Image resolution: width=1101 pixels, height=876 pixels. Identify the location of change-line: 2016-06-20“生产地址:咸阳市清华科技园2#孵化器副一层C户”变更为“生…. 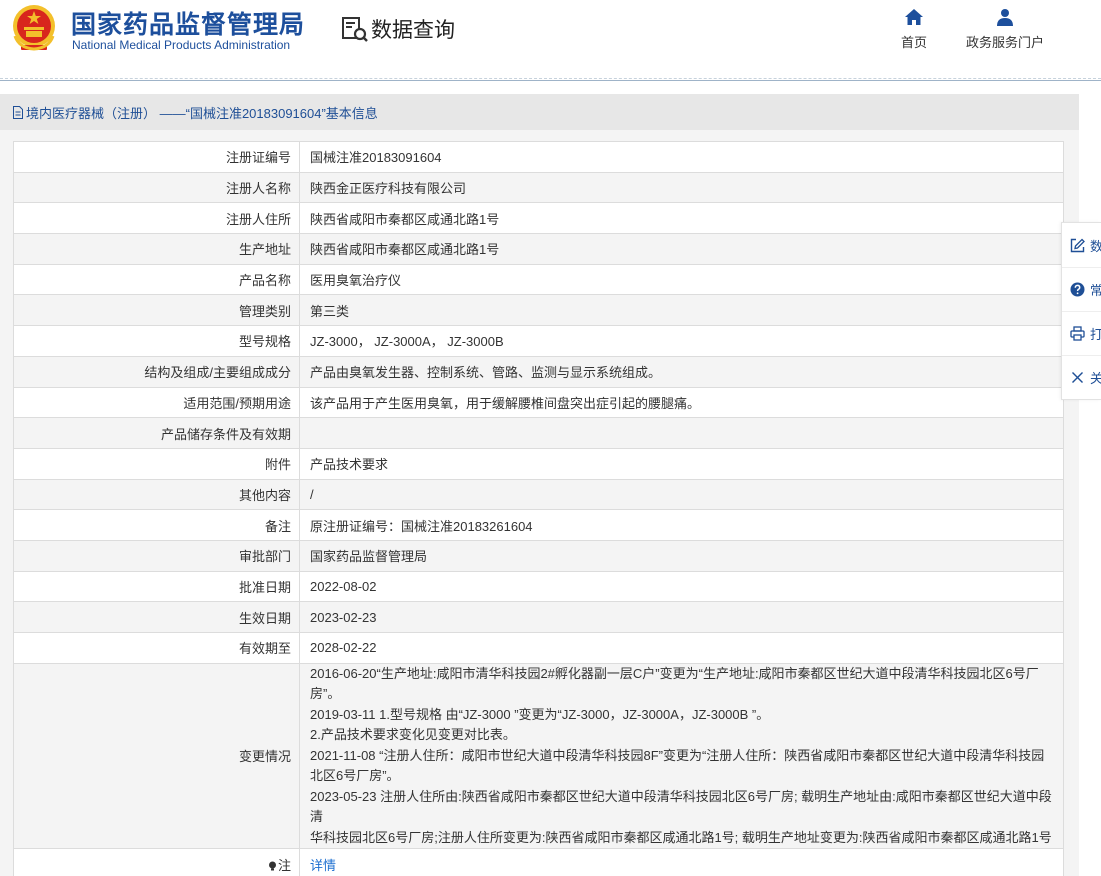
(674, 673).